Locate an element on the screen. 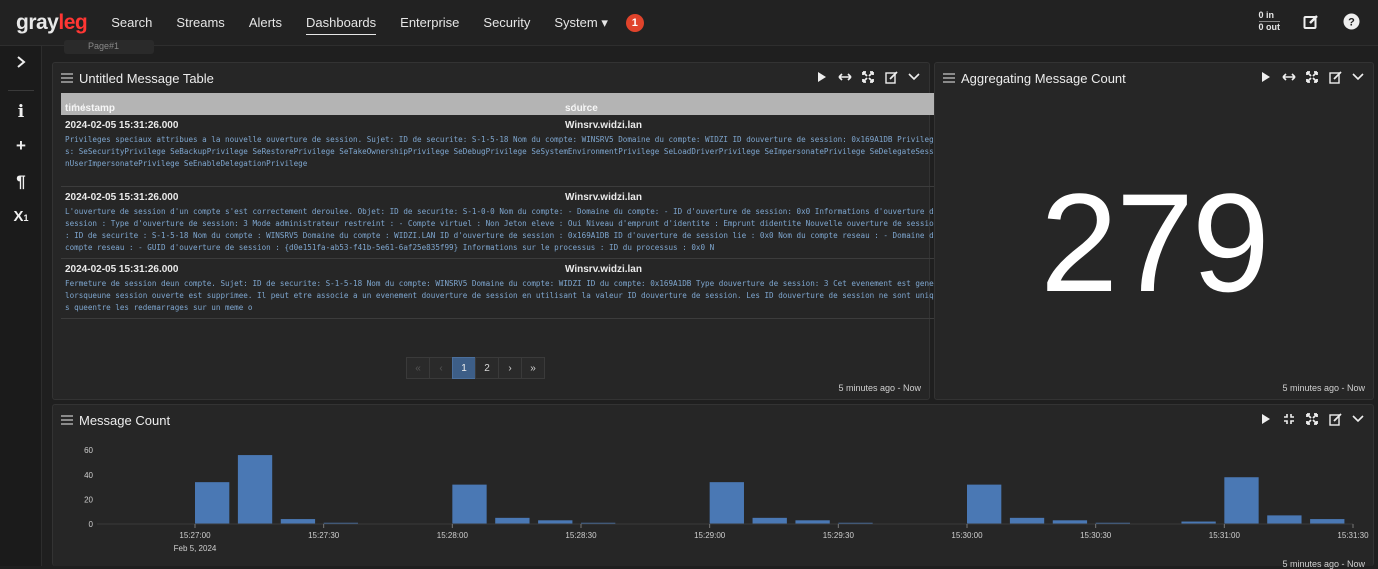 This screenshot has height=569, width=1378. x-tick-label: 15:29:00 is located at coordinates (710, 535).